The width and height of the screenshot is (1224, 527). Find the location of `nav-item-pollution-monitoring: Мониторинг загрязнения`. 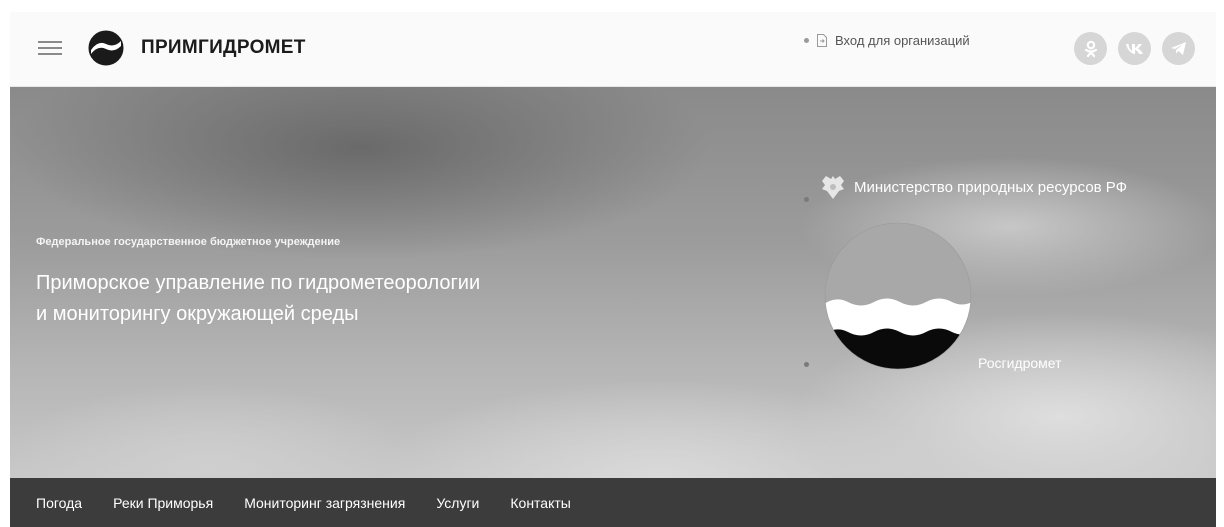

nav-item-pollution-monitoring: Мониторинг загрязнения is located at coordinates (324, 503).